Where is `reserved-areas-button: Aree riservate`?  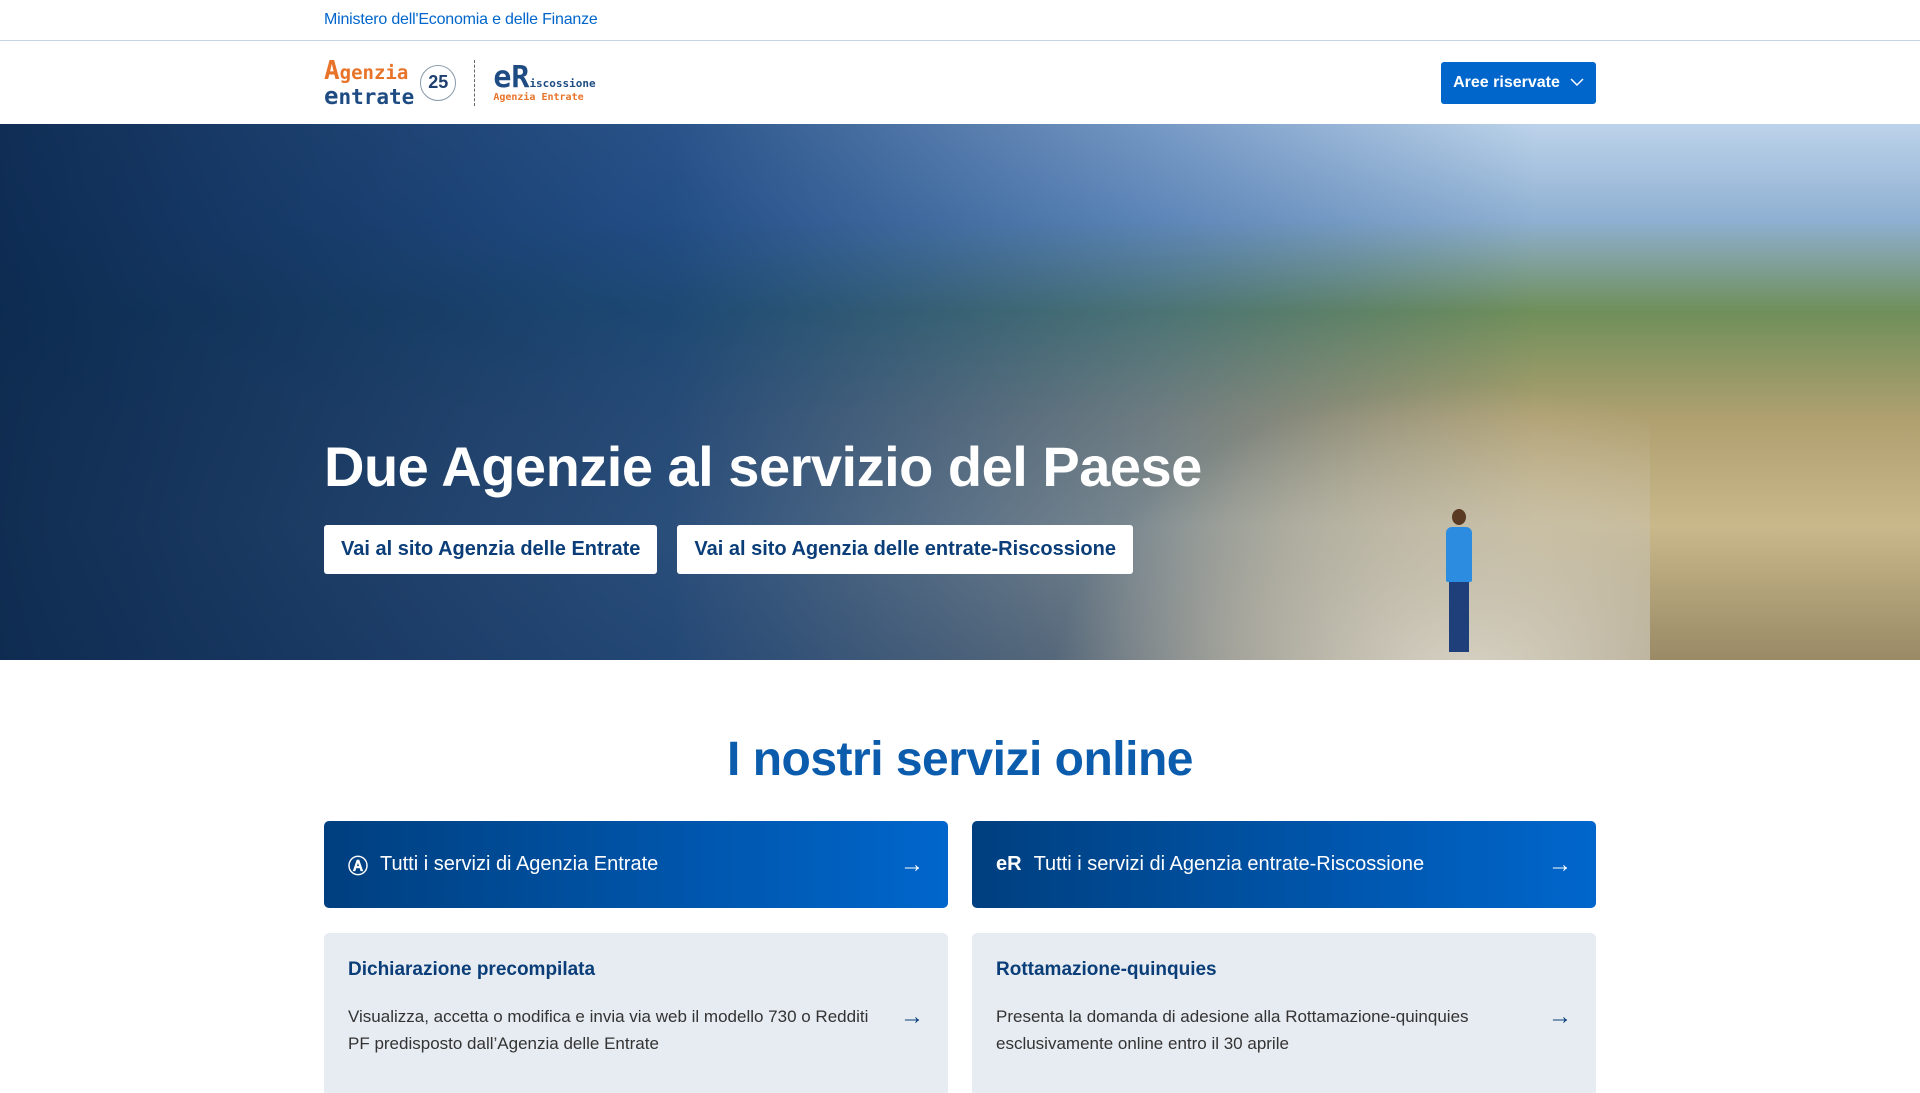
reserved-areas-button: Aree riservate is located at coordinates (1518, 82).